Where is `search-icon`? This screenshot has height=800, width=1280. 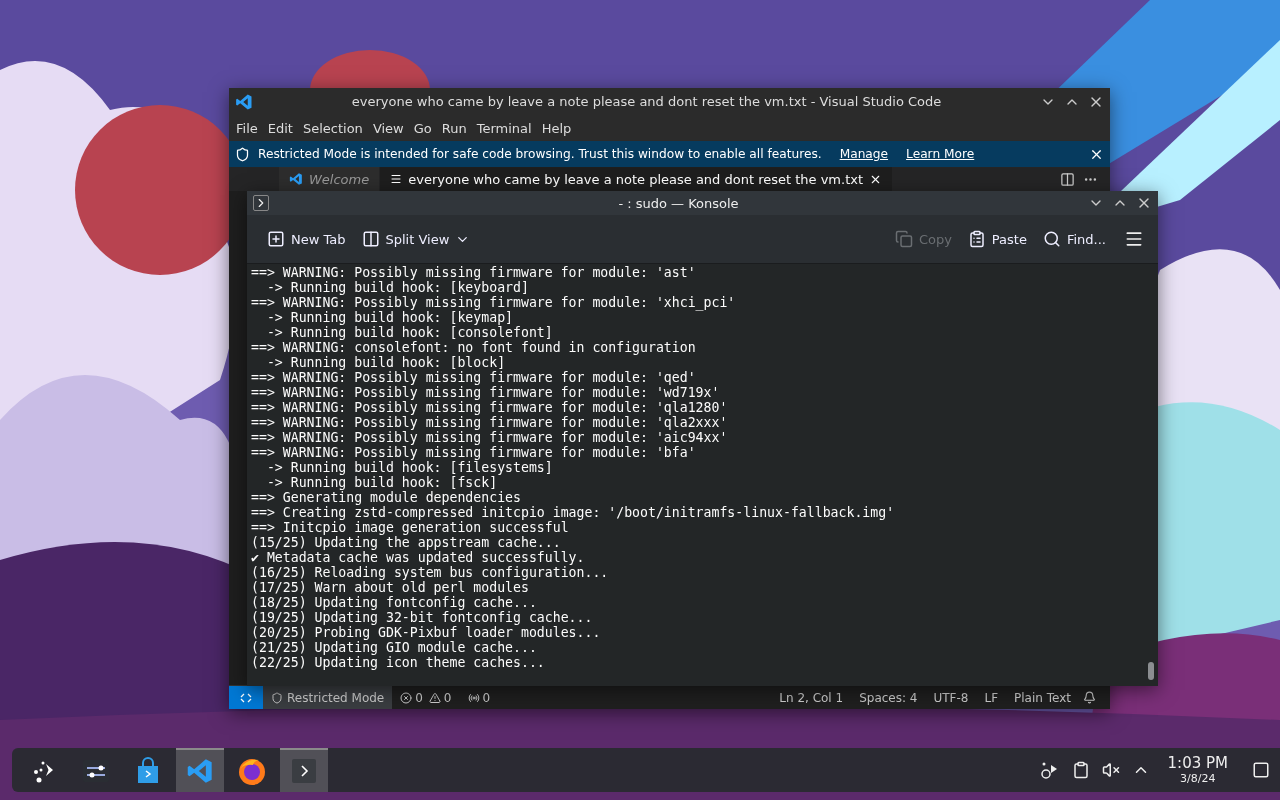 search-icon is located at coordinates (1051, 239).